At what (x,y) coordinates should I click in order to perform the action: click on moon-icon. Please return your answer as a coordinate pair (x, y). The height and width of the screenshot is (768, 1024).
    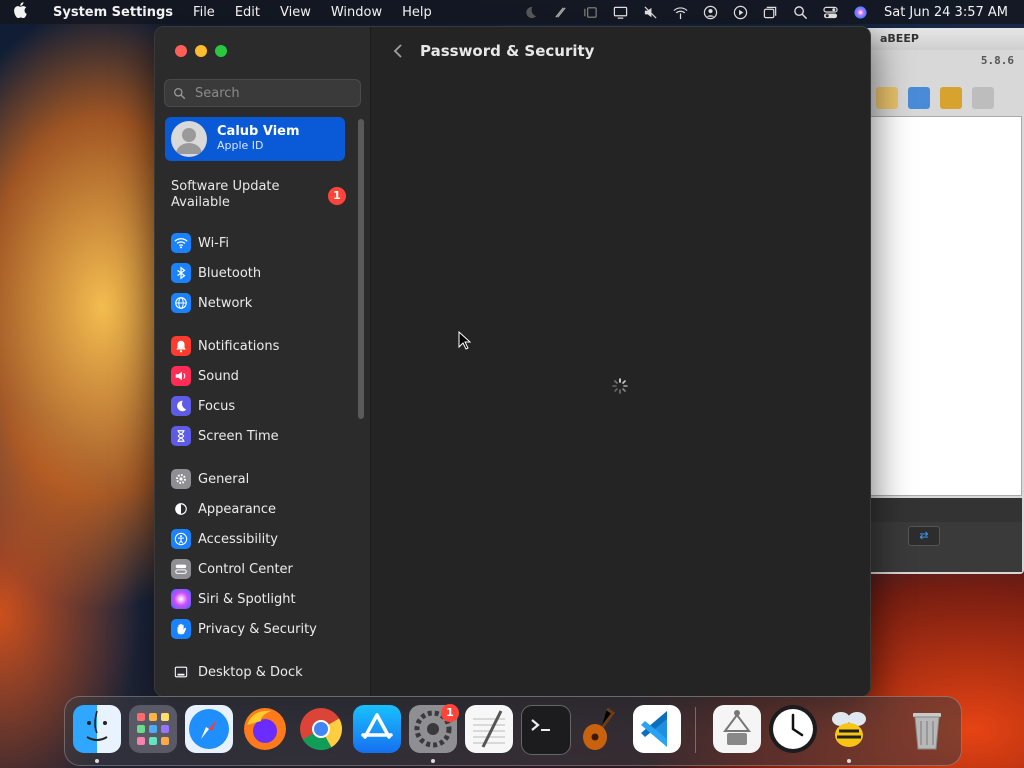
    Looking at the image, I should click on (531, 12).